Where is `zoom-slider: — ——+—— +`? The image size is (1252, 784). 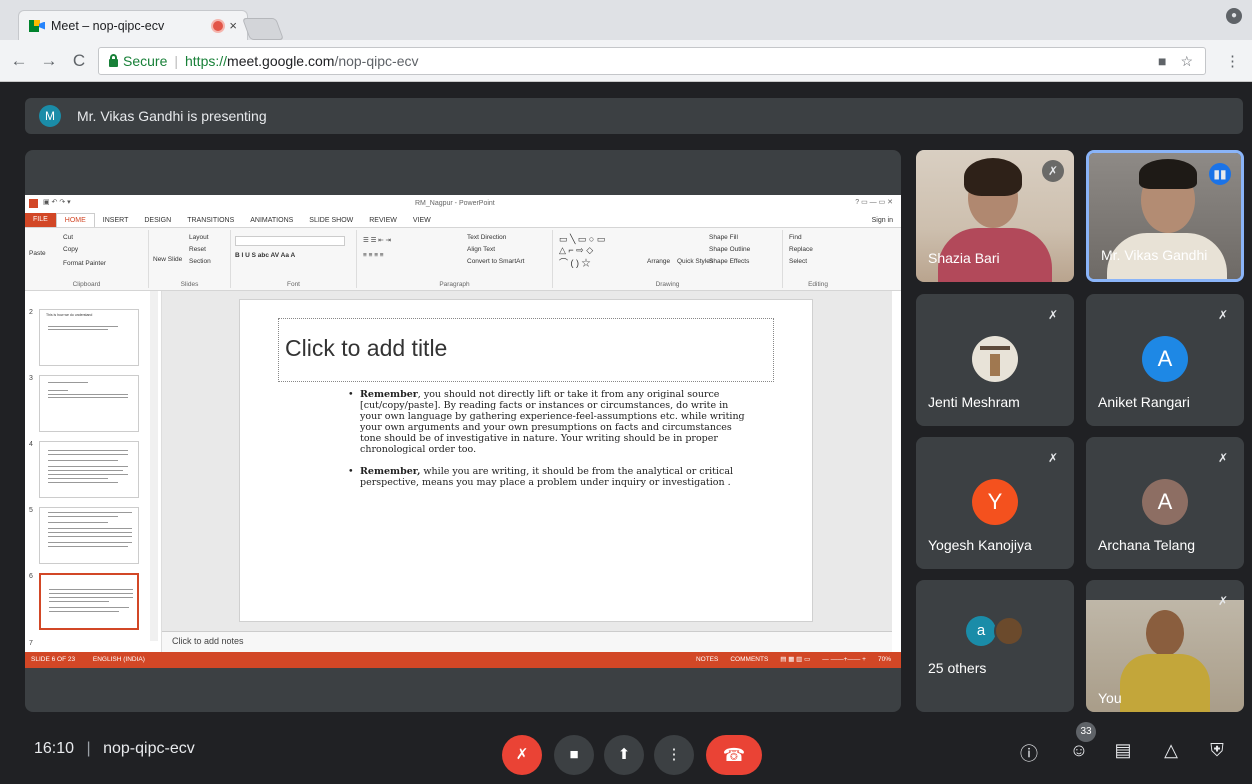 zoom-slider: — ——+—— + is located at coordinates (844, 660).